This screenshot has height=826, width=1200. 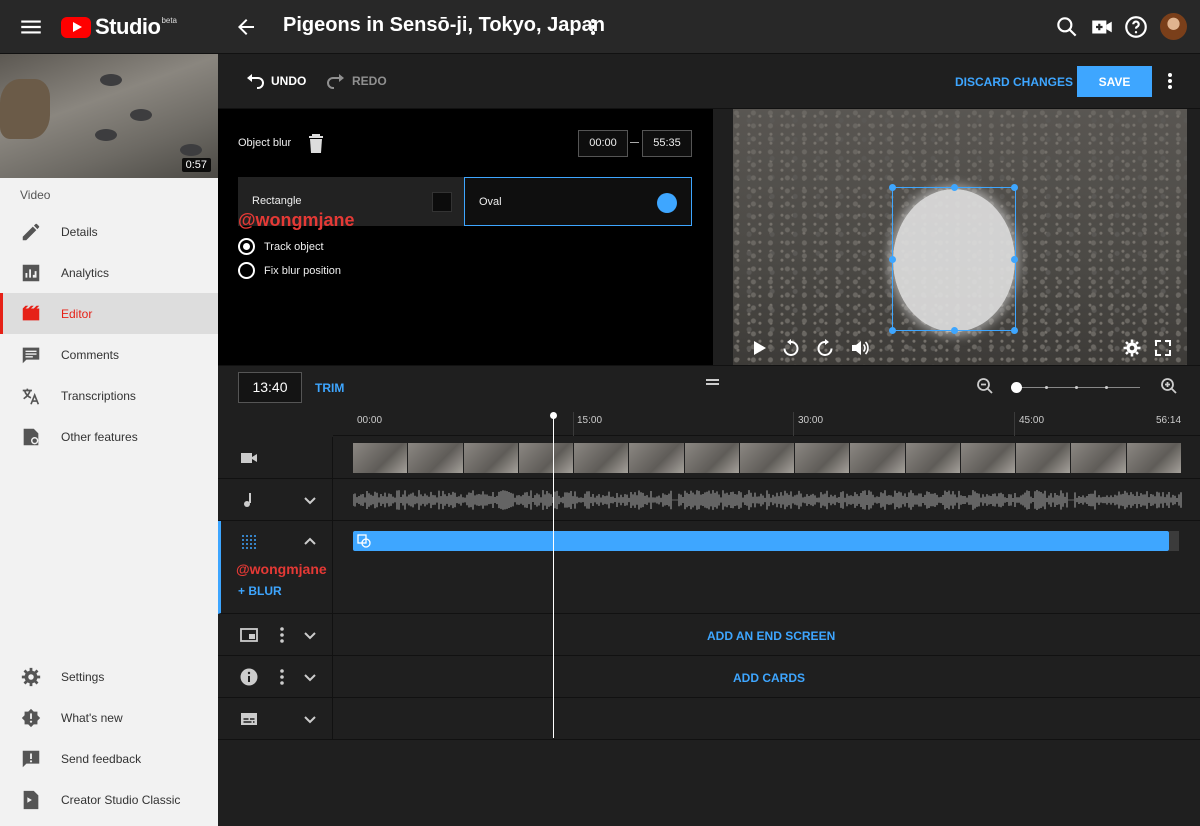 I want to click on avatar, so click(x=1173, y=26).